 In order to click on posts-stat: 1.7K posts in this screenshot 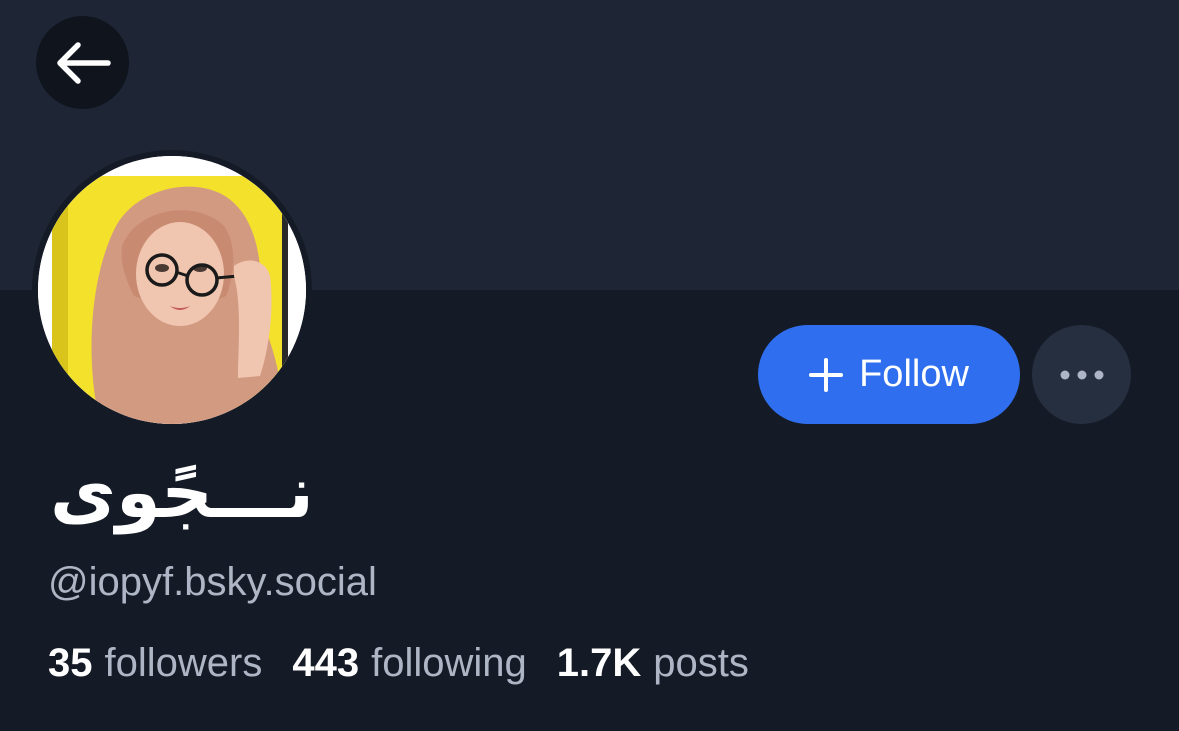, I will do `click(653, 663)`.